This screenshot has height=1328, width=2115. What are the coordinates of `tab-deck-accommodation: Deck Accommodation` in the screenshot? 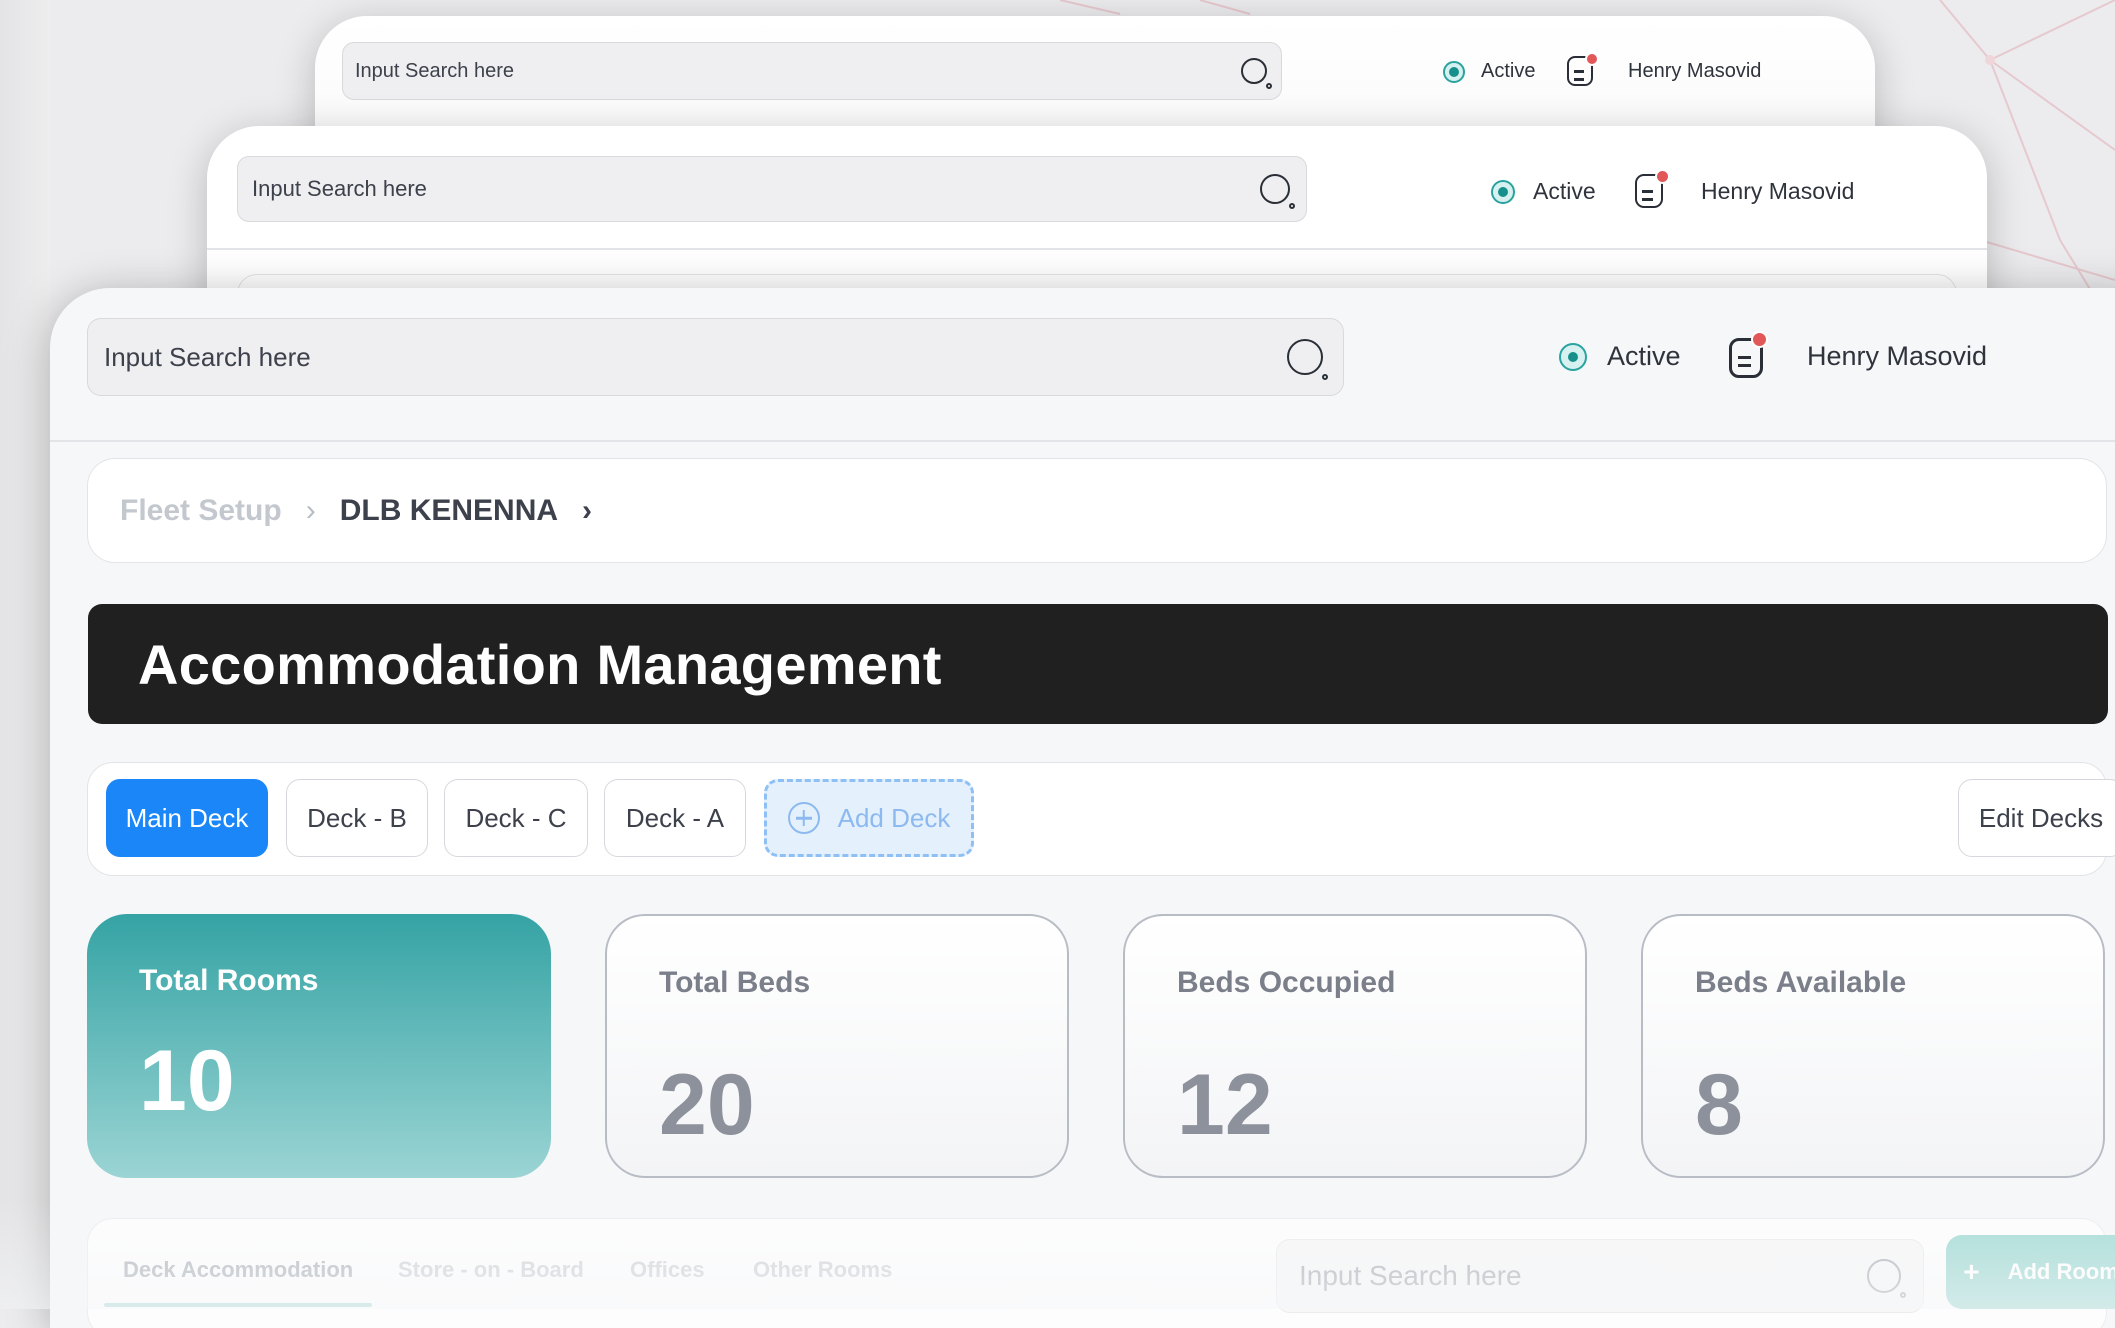 It's located at (238, 1270).